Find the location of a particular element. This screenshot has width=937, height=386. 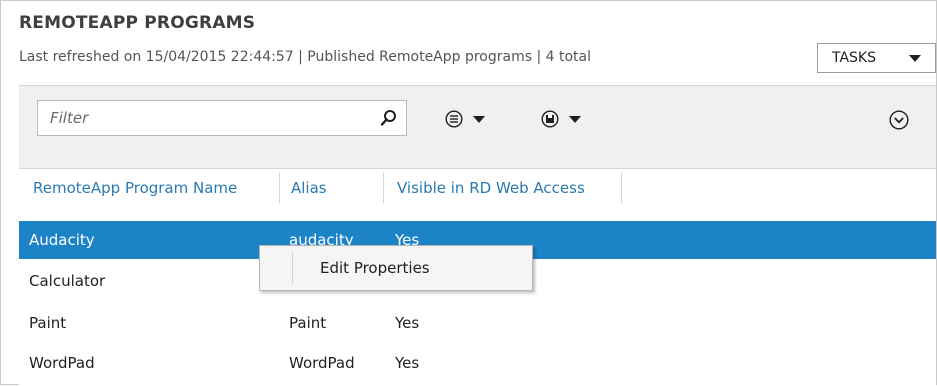

table-row: Paint Paint Yes is located at coordinates (477, 323).